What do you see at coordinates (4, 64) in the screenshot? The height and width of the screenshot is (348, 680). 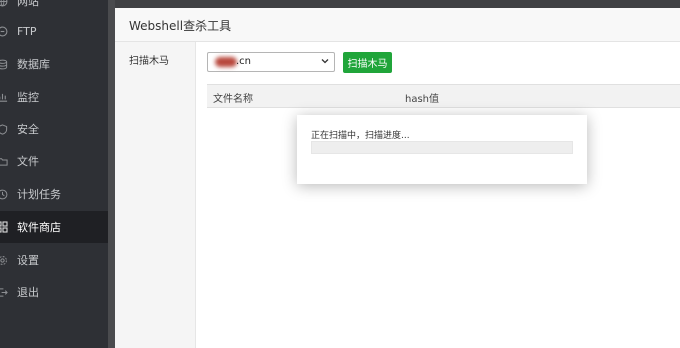 I see `database-icon` at bounding box center [4, 64].